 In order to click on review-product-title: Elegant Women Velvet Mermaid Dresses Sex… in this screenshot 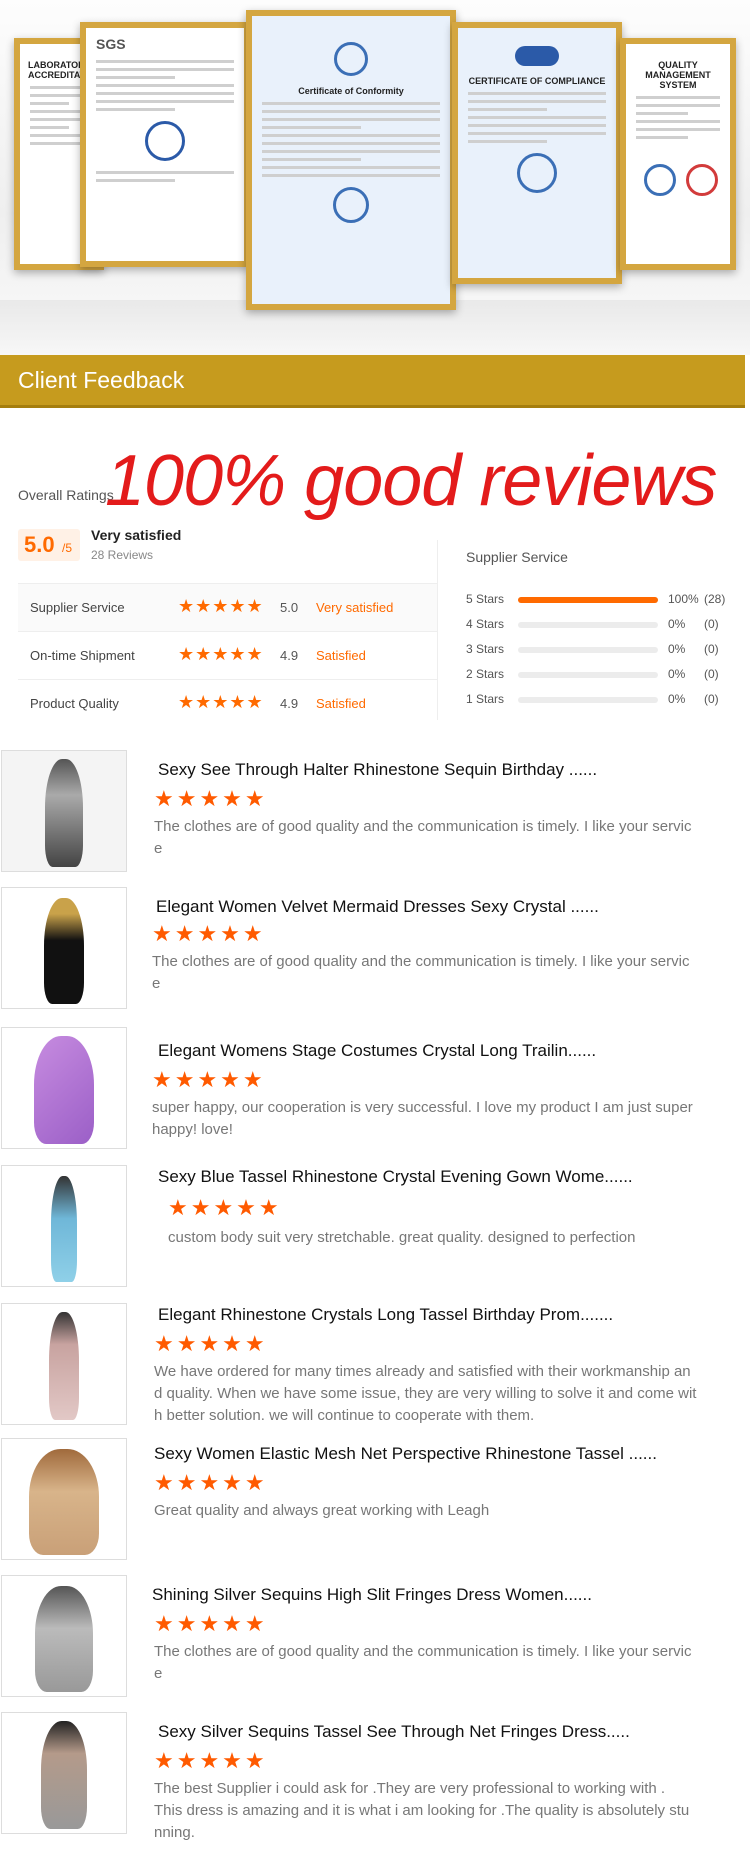, I will do `click(377, 907)`.